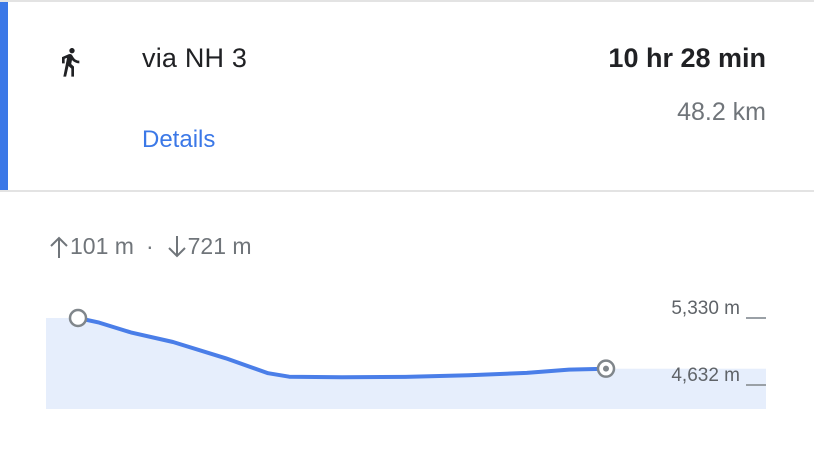 This screenshot has width=814, height=452. I want to click on route-start-marker, so click(78, 318).